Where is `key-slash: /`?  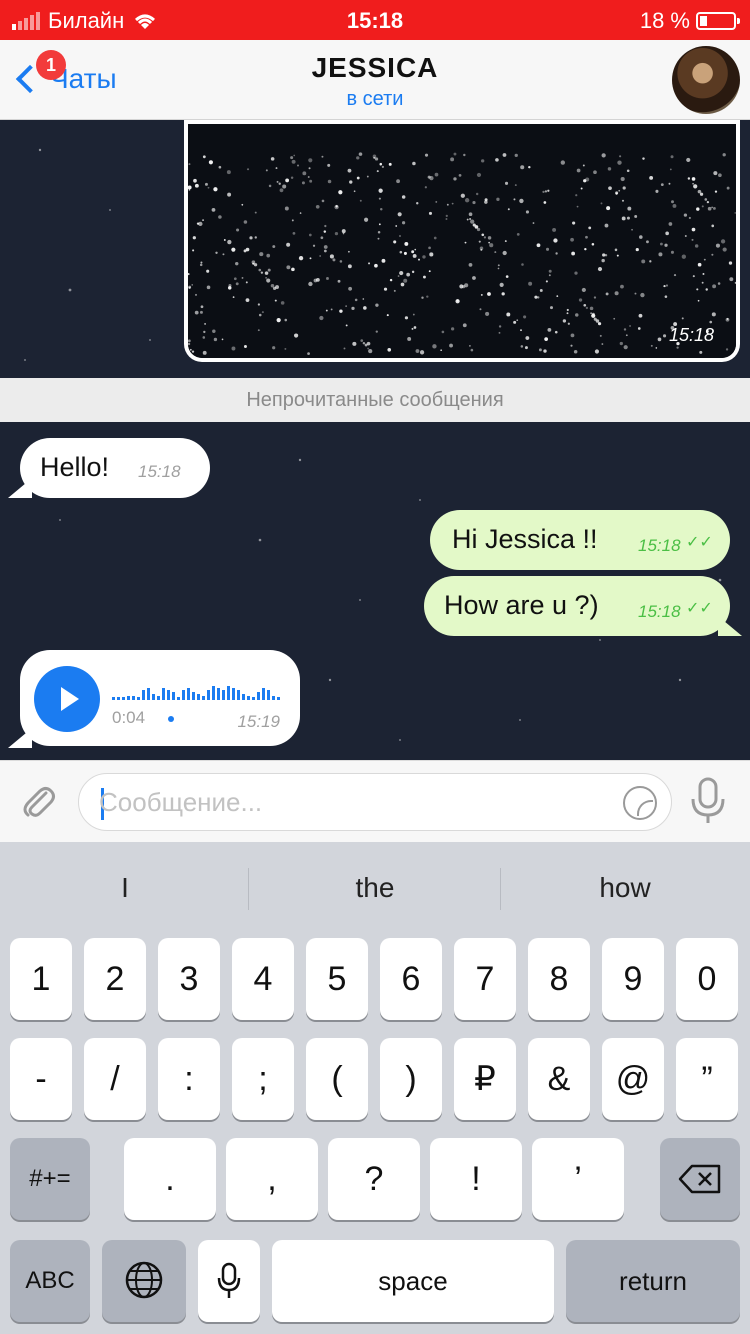 key-slash: / is located at coordinates (115, 1079).